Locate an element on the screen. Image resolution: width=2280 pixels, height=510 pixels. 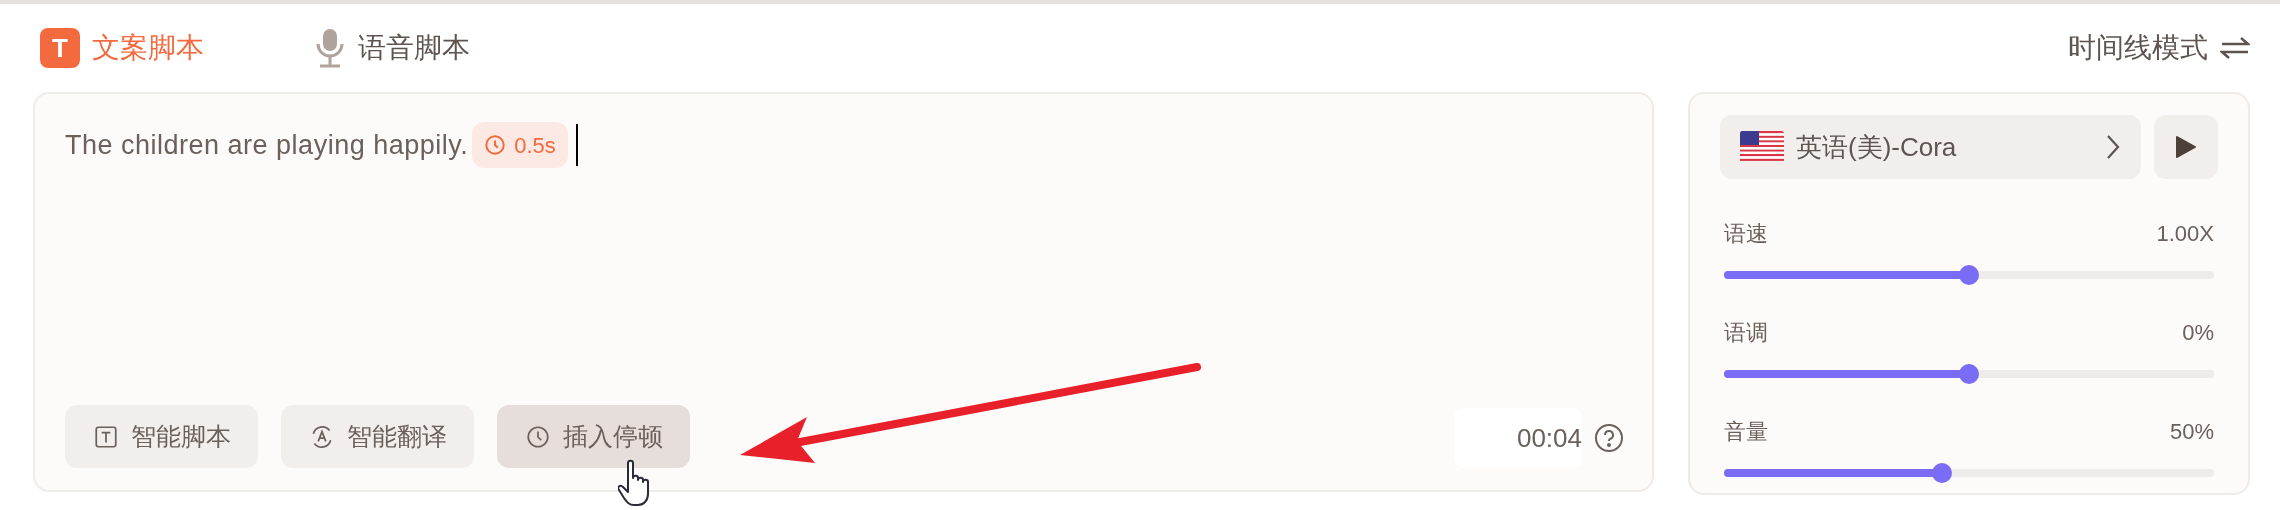
play-button is located at coordinates (2186, 147).